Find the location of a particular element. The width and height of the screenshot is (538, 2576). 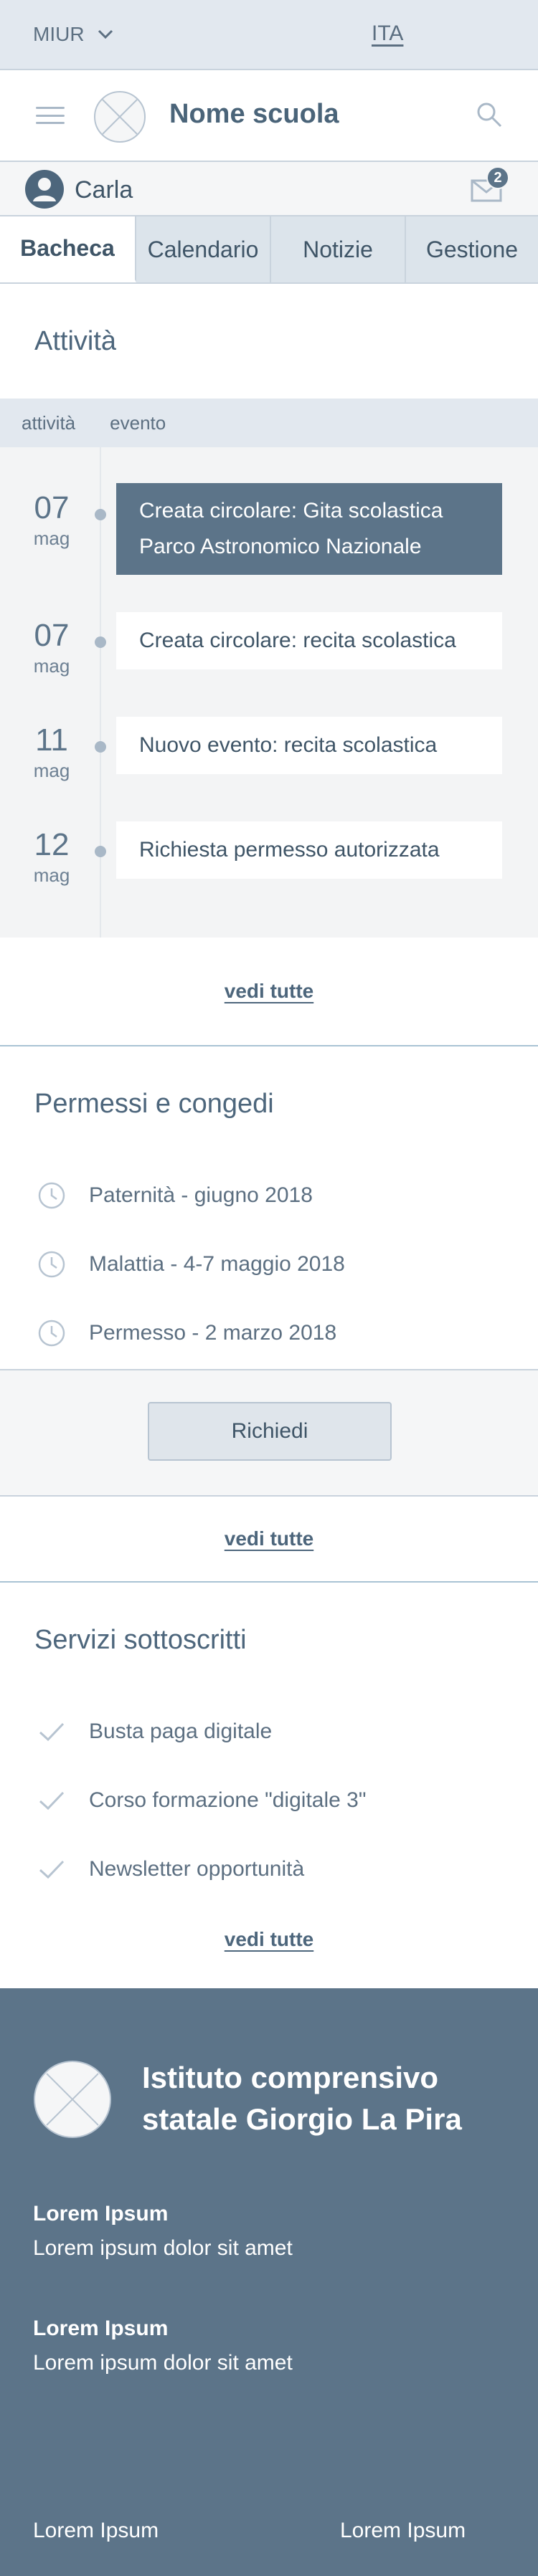

user-bar: Carla 2 is located at coordinates (269, 189).